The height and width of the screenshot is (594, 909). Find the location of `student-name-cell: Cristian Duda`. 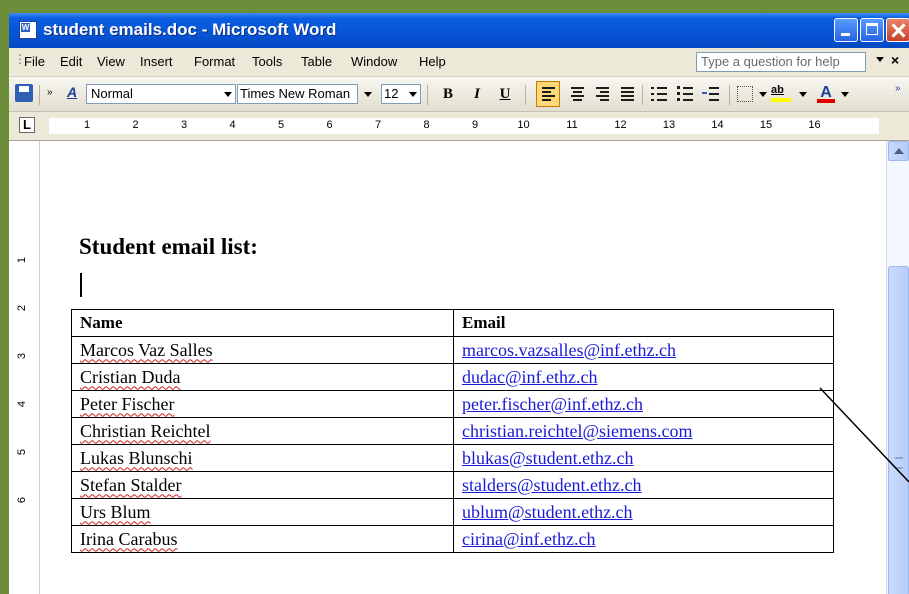

student-name-cell: Cristian Duda is located at coordinates (262, 377).